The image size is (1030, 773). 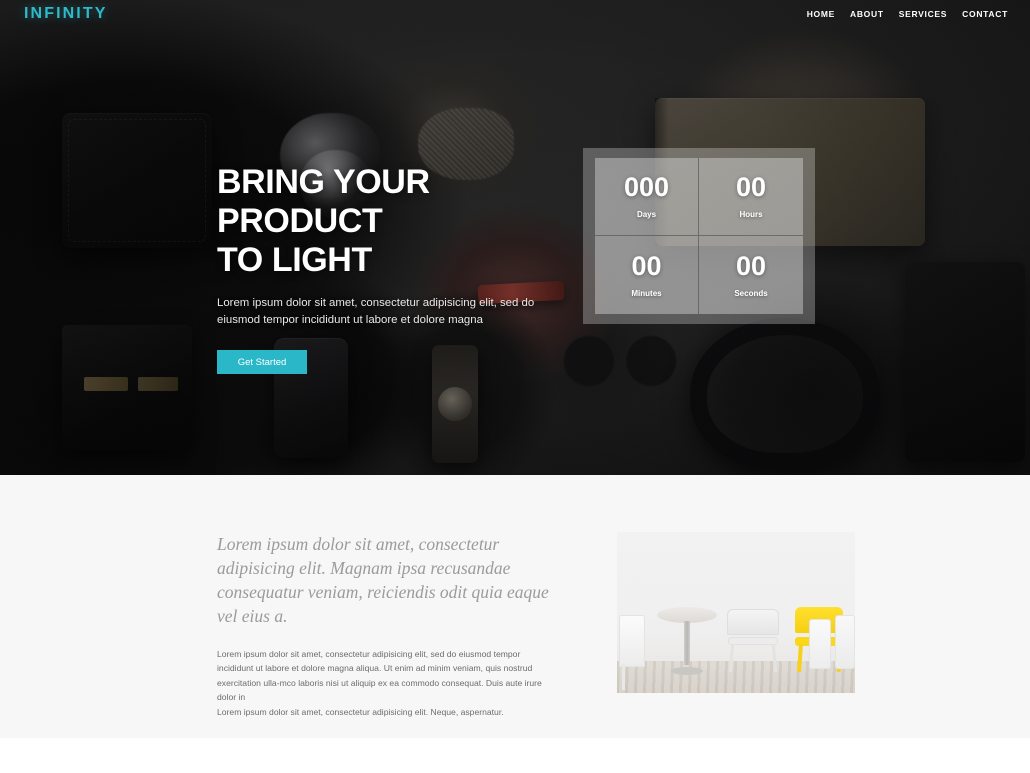 What do you see at coordinates (294, 260) in the screenshot?
I see `hero-title-line-2: TO LIGHT` at bounding box center [294, 260].